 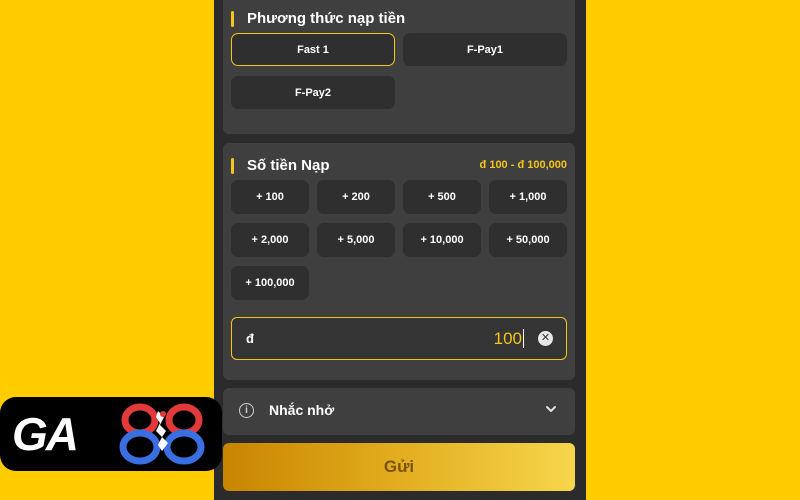 I want to click on quick-amount-5000: + 5,000, so click(x=356, y=240).